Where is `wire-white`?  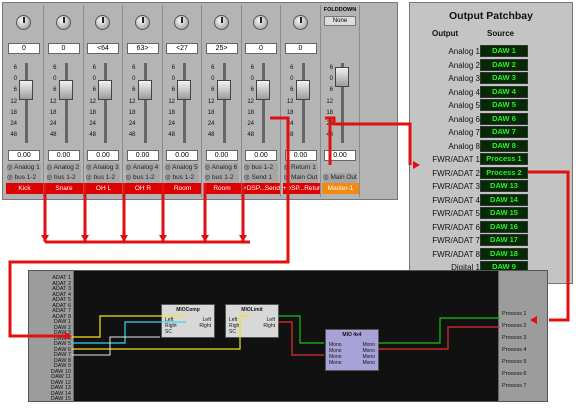
wire-white is located at coordinates (116, 346).